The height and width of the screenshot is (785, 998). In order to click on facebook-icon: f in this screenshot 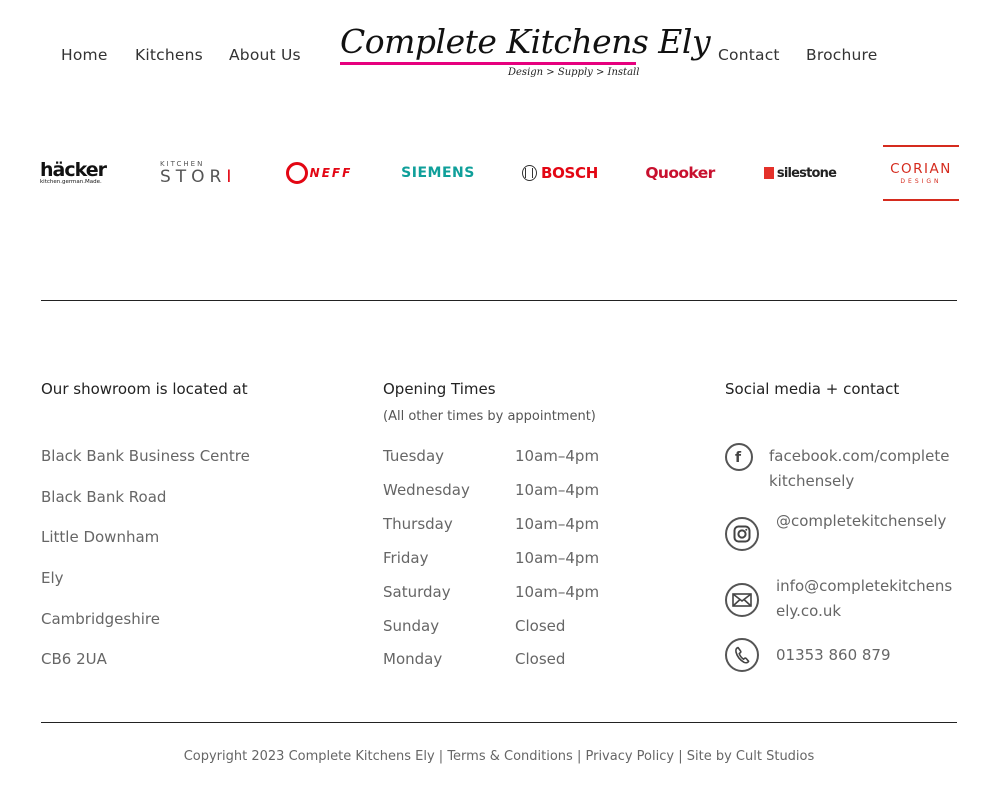, I will do `click(739, 457)`.